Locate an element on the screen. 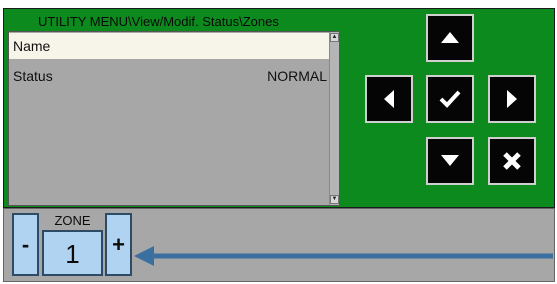 The image size is (557, 284). list-row-label: Name is located at coordinates (32, 46).